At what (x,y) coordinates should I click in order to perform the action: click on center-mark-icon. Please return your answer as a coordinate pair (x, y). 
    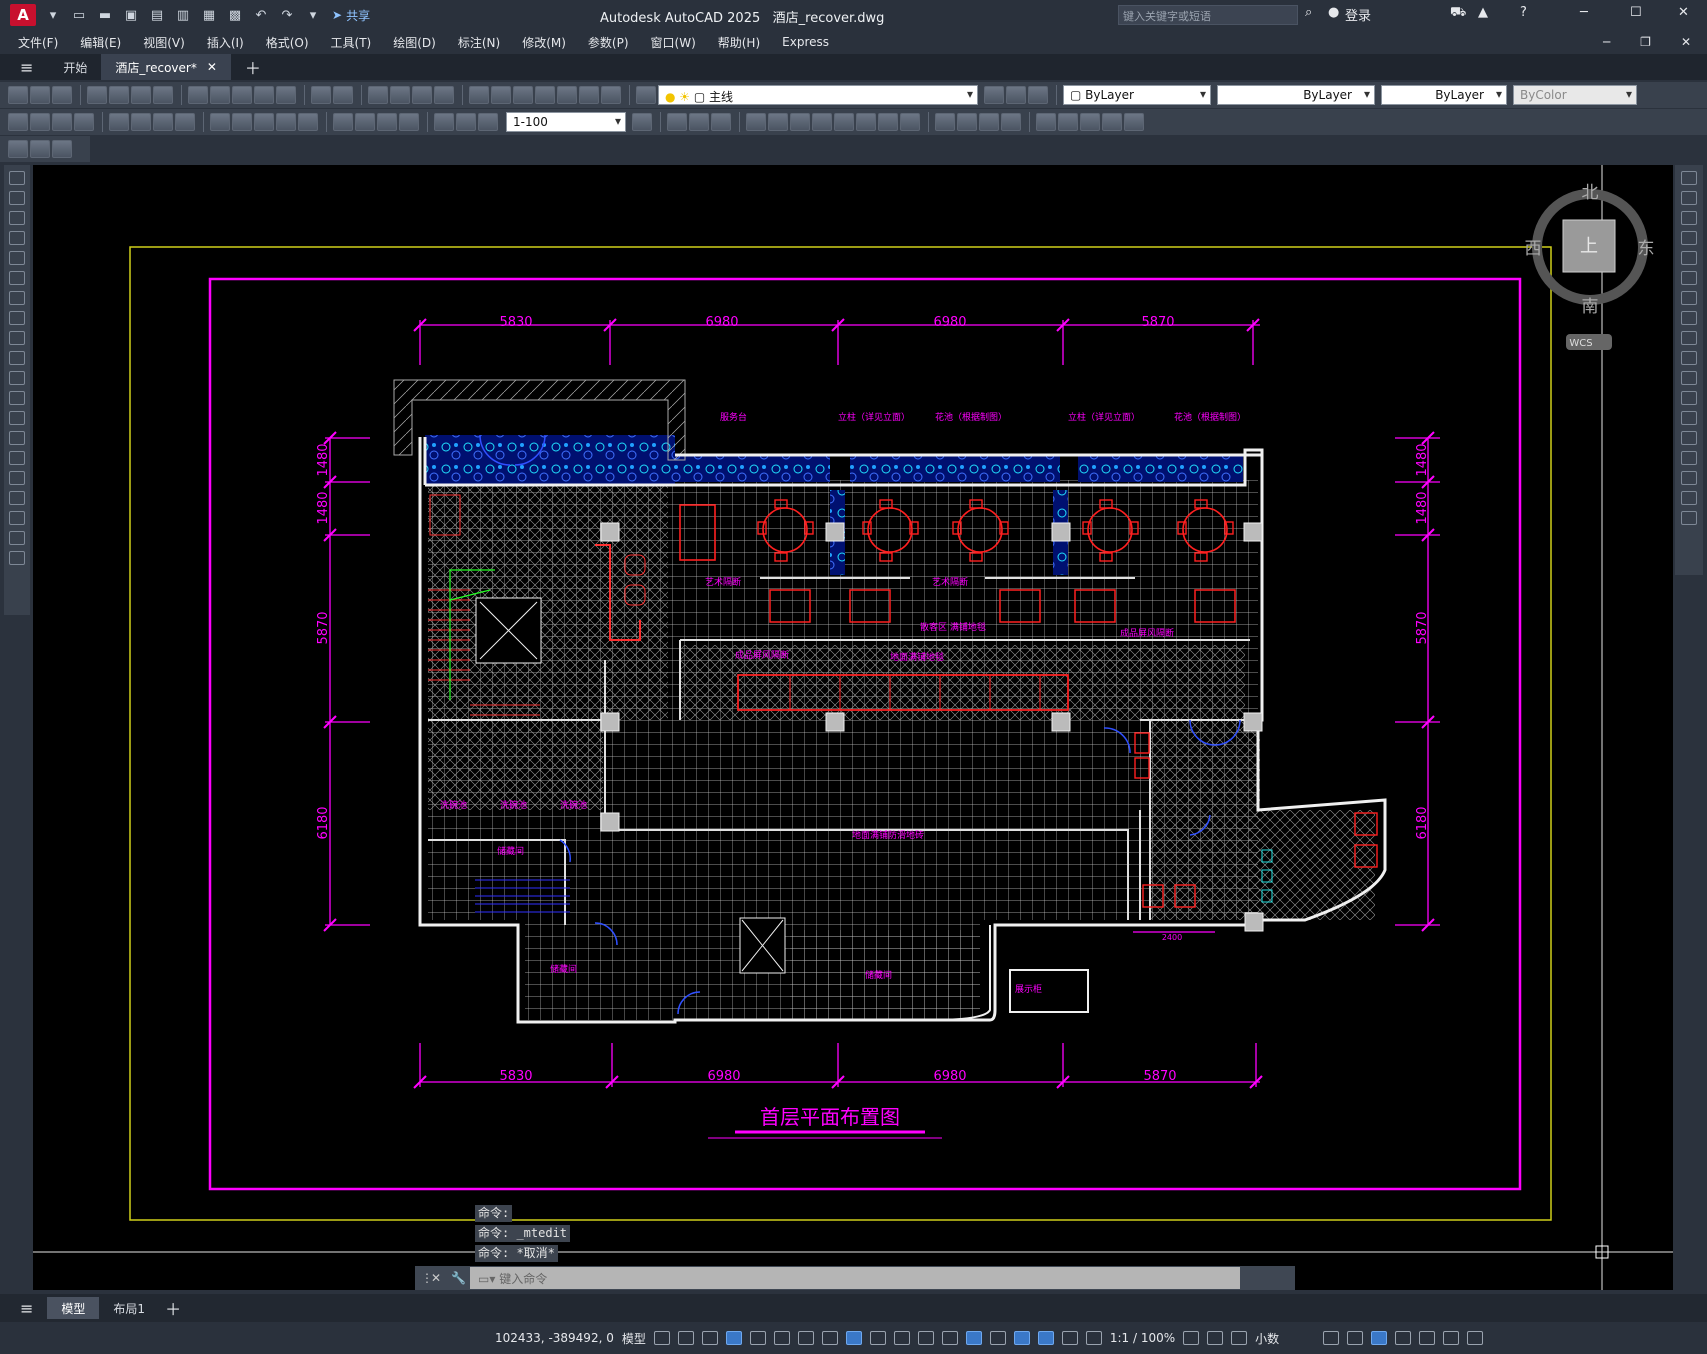
    Looking at the image, I should click on (365, 122).